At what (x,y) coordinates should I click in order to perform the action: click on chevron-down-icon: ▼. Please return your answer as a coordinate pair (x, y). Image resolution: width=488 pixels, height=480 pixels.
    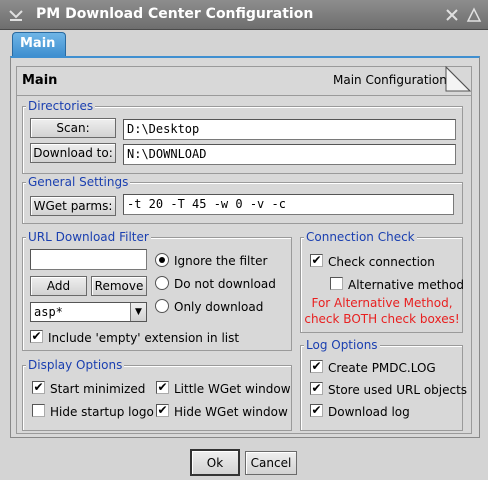
    Looking at the image, I should click on (138, 312).